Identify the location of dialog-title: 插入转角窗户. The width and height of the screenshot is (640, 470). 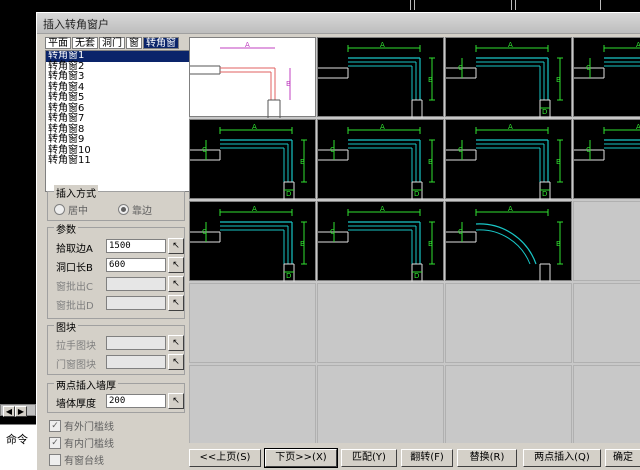
(76, 24).